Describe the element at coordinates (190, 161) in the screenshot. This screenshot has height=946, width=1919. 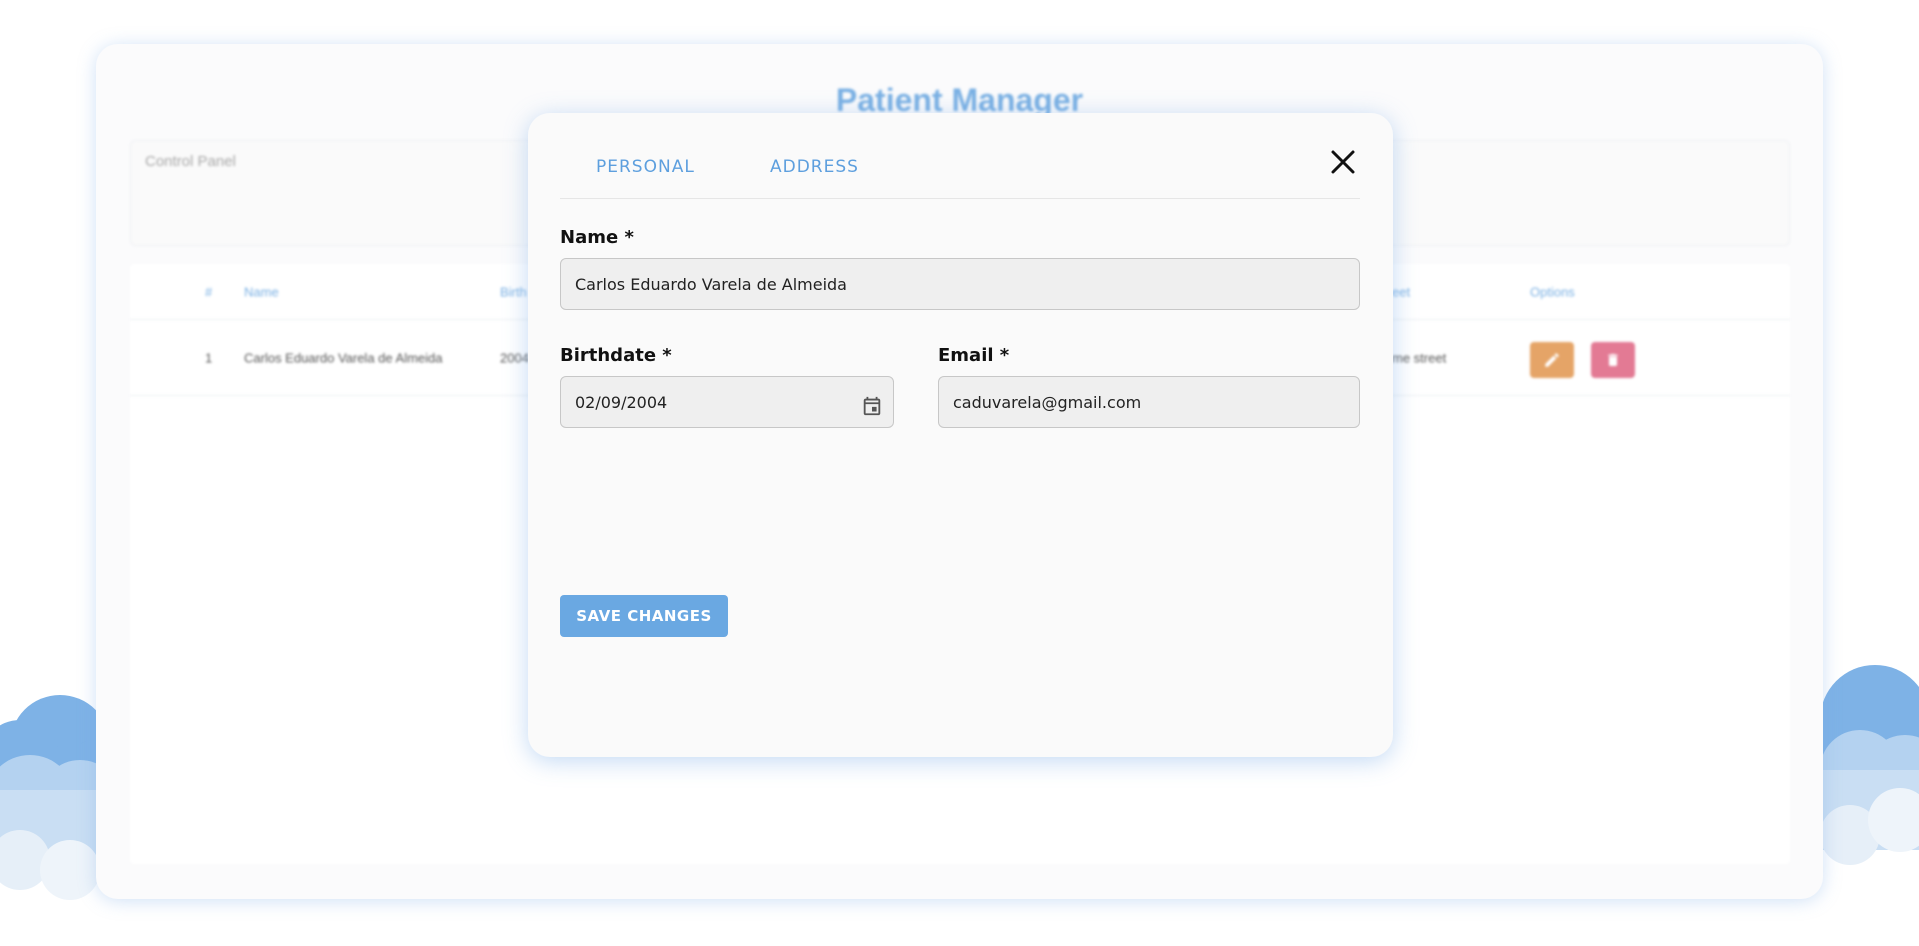
I see `control-panel-label: Control Panel` at that location.